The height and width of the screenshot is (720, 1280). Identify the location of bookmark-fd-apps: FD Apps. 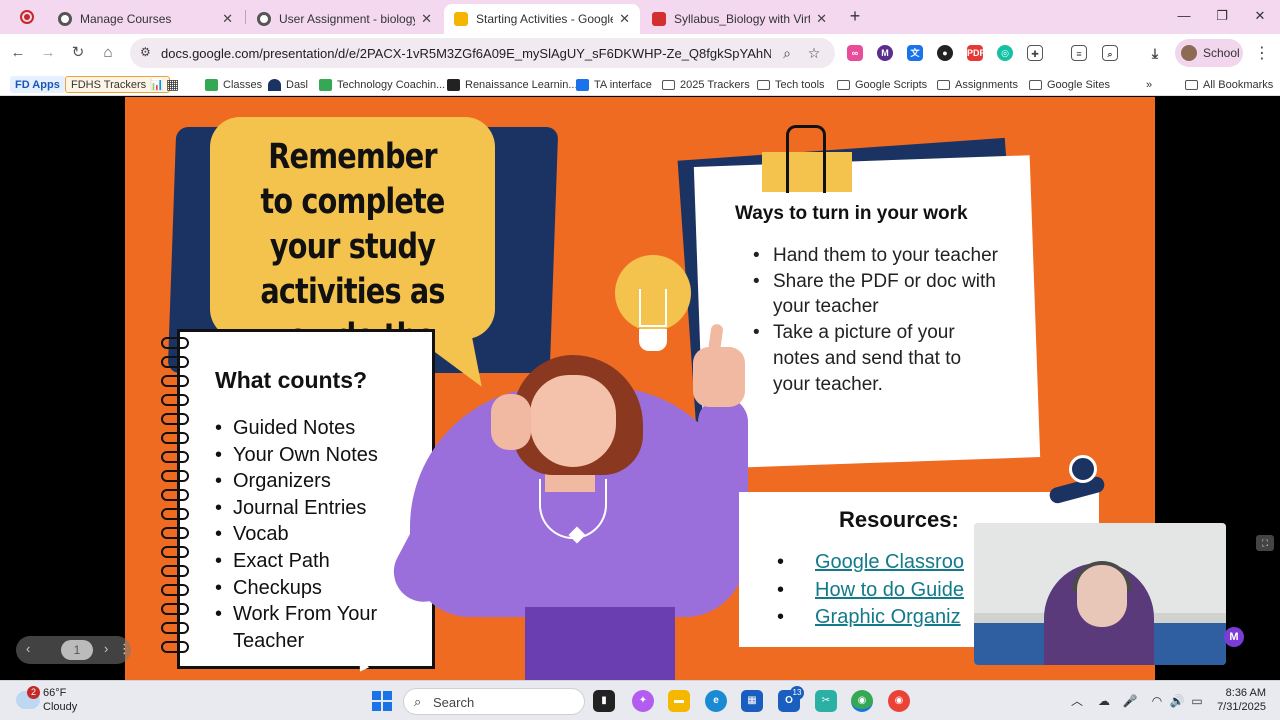
(37, 84).